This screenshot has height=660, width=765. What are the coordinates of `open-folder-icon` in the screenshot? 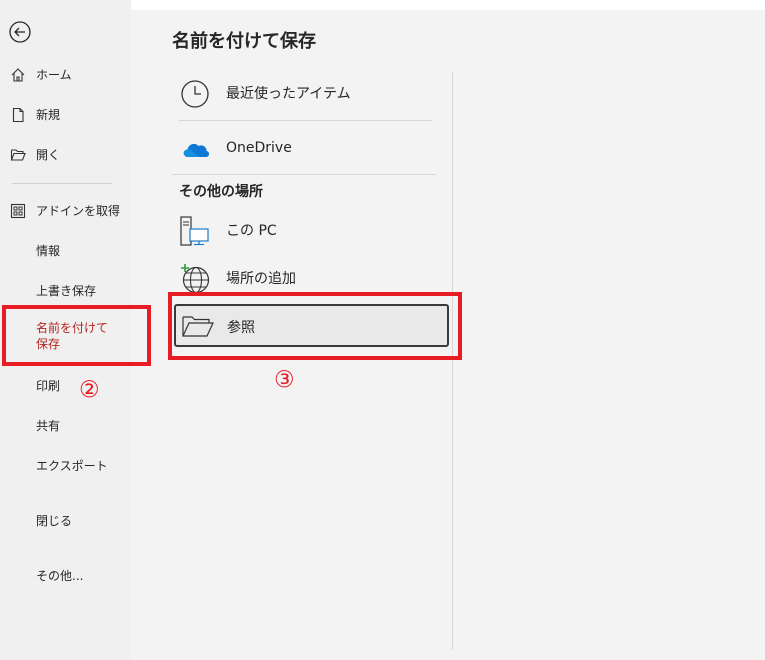 It's located at (18, 155).